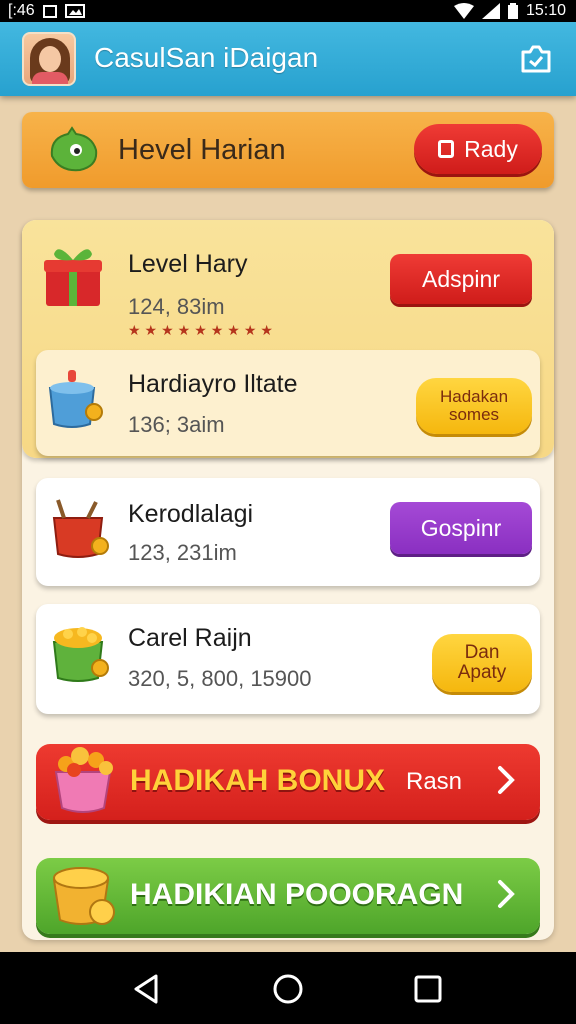 The image size is (576, 1024). I want to click on app-title: CasulSan iDaigan, so click(206, 57).